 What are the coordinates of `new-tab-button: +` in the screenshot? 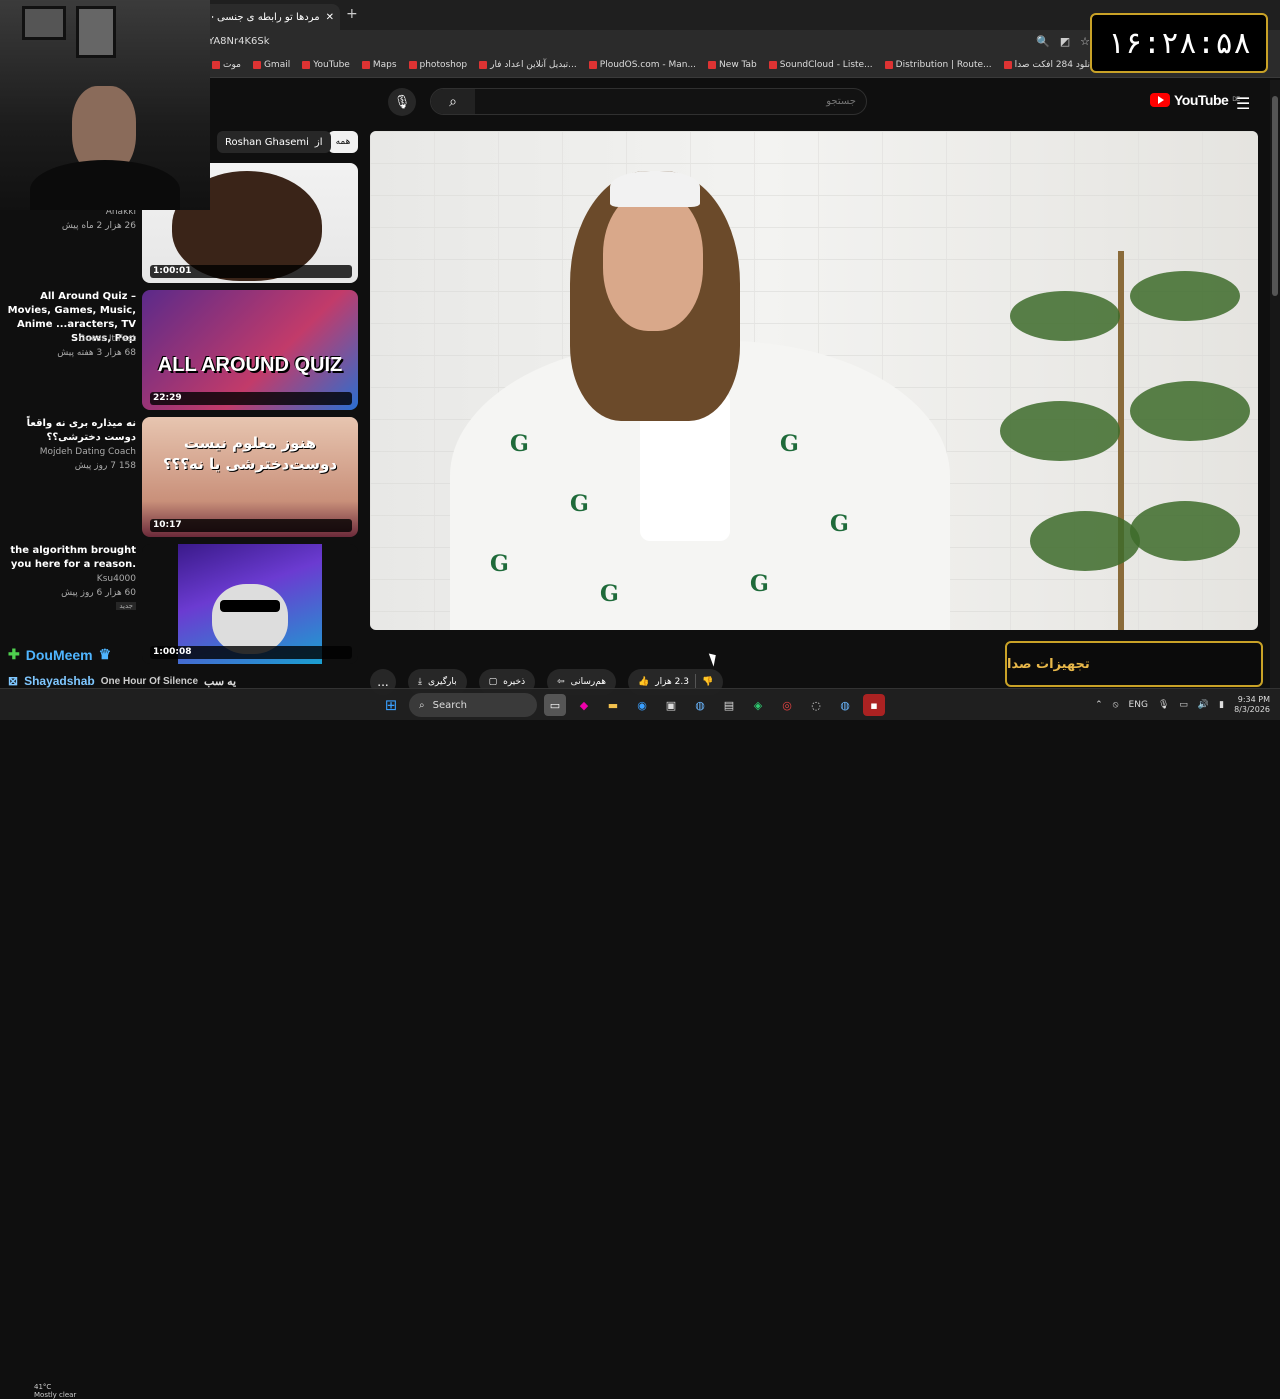 It's located at (352, 14).